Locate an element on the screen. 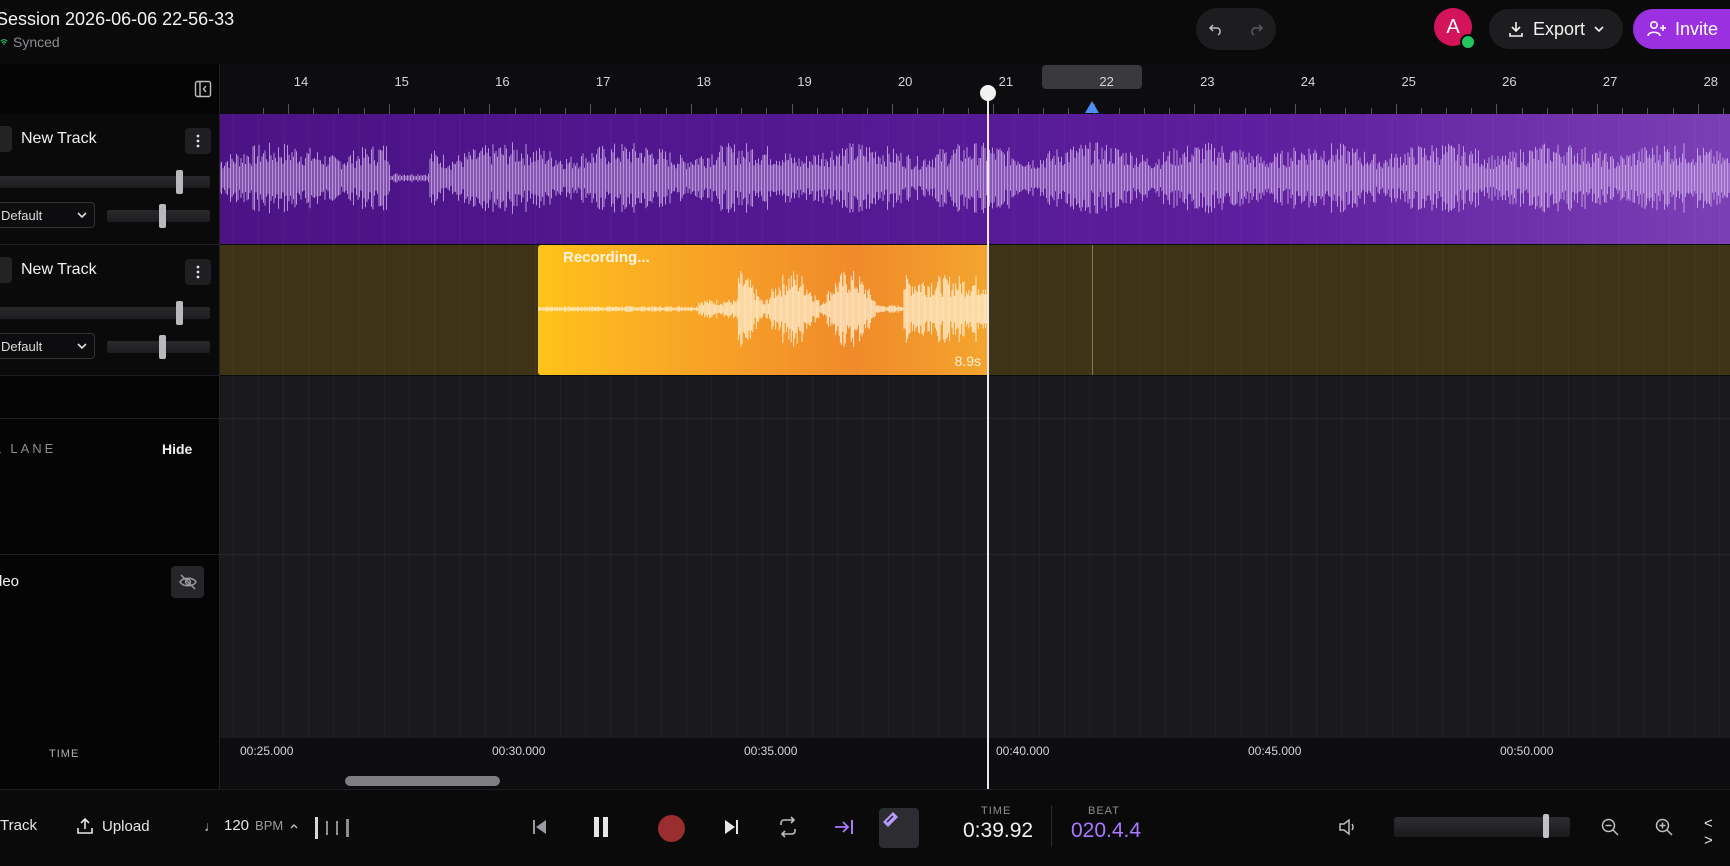  skip-forward-button is located at coordinates (731, 827).